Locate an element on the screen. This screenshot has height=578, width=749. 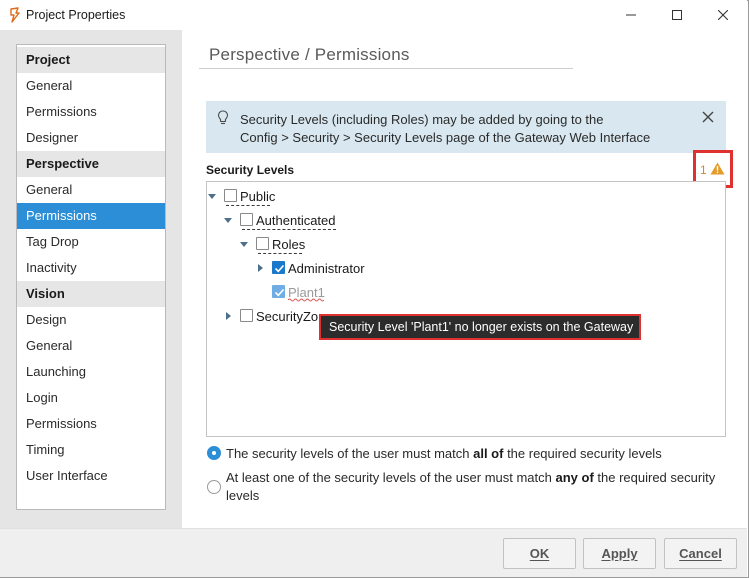
checkbox-administrator is located at coordinates (278, 267).